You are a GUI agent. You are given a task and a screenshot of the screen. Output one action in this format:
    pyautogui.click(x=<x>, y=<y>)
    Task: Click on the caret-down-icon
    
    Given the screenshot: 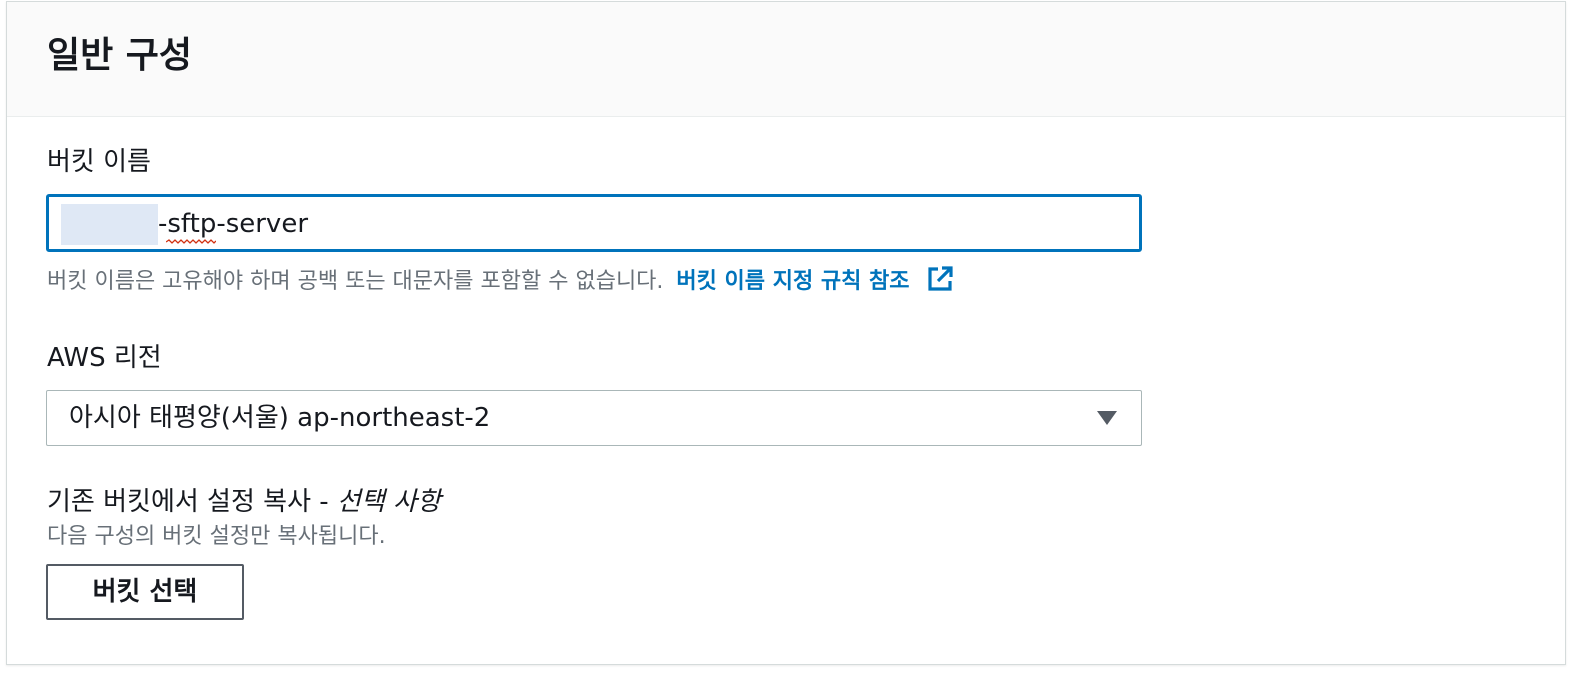 What is the action you would take?
    pyautogui.click(x=1107, y=418)
    